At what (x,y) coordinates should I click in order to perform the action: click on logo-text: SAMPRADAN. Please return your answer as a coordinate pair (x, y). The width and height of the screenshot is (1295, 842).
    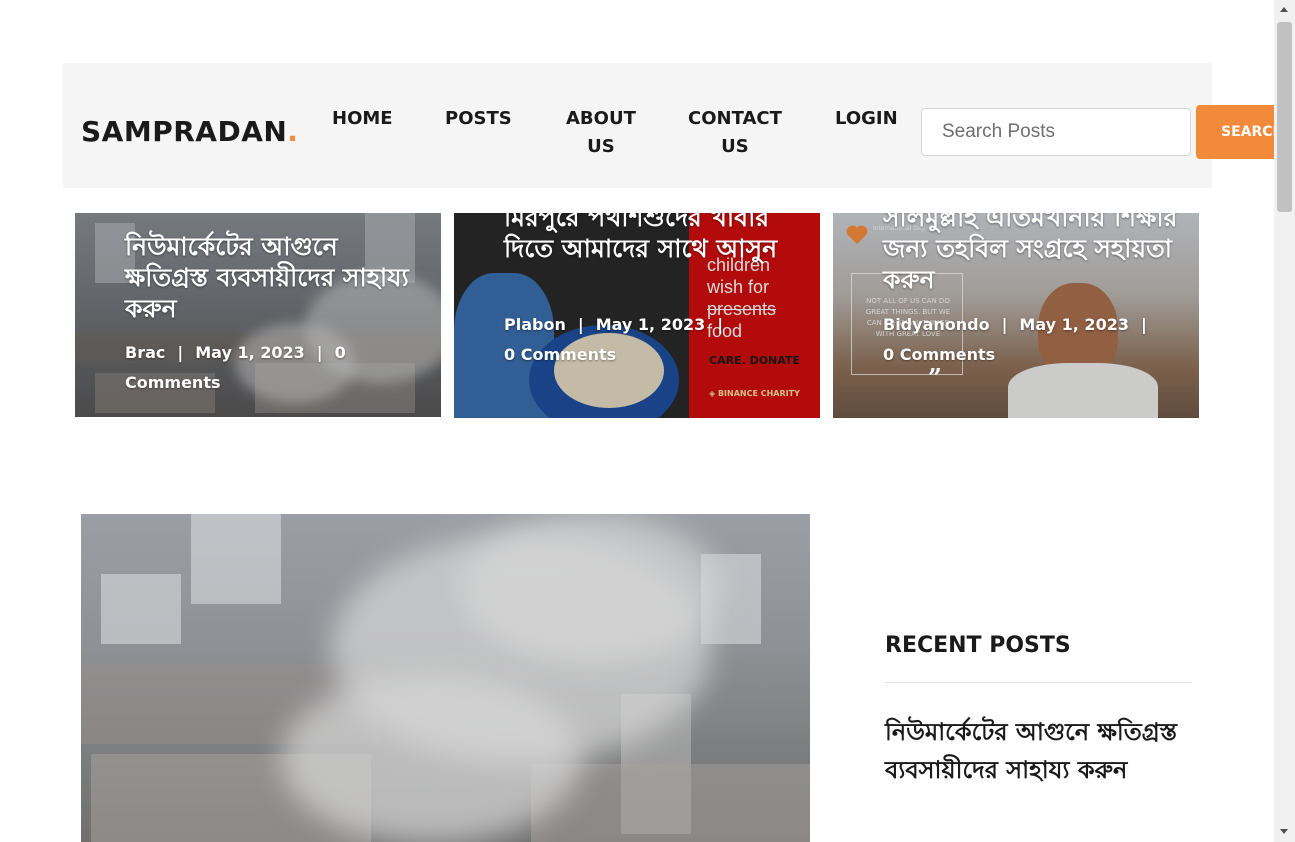
    Looking at the image, I should click on (184, 131).